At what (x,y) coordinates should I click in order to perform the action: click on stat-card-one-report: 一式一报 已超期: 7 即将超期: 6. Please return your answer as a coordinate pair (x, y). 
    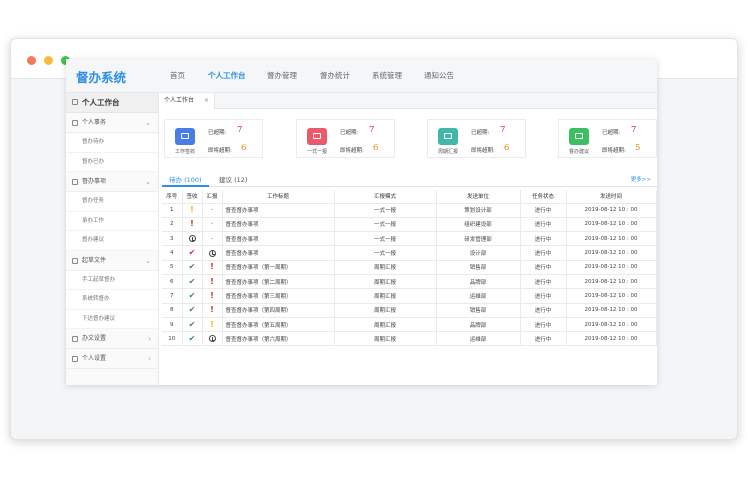
    Looking at the image, I should click on (345, 138).